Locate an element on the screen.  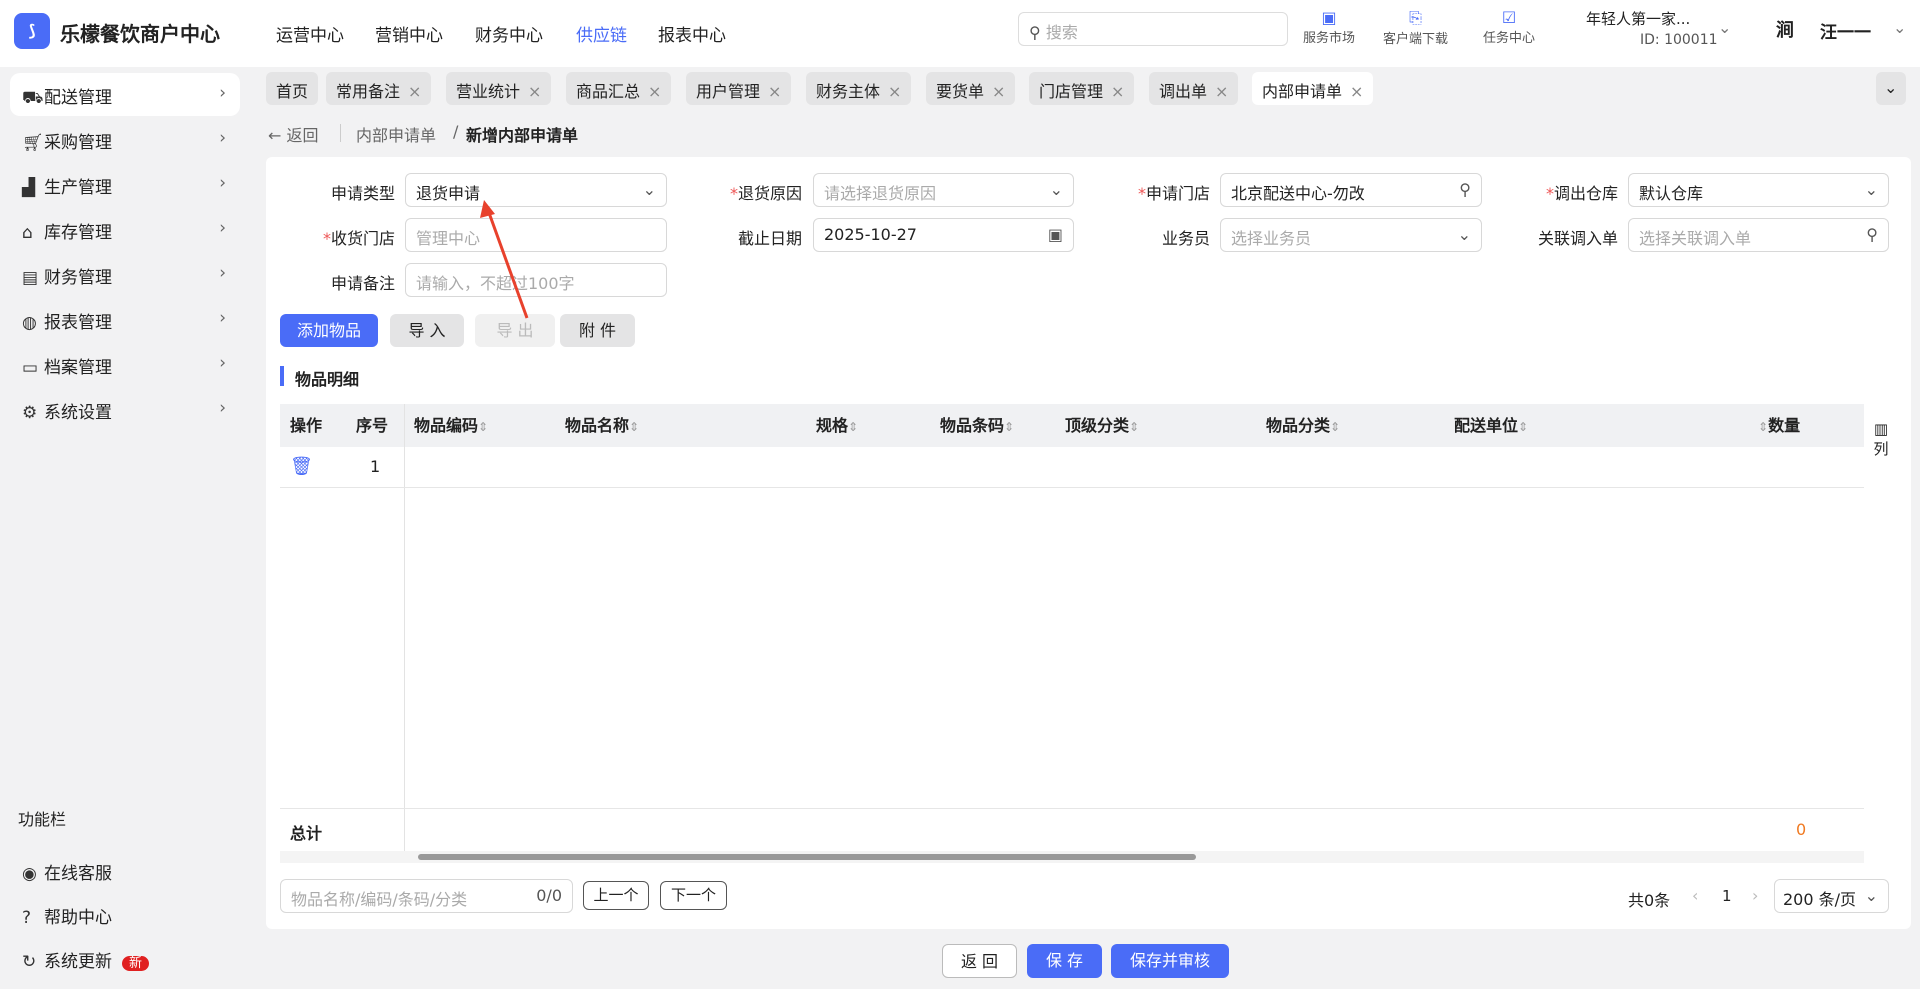
annotation-arrow is located at coordinates (504, 259).